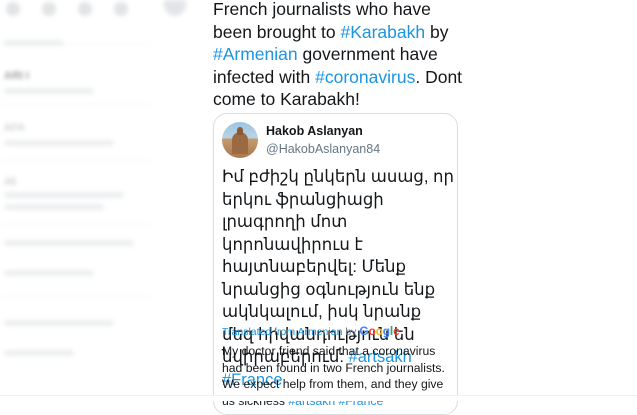 The height and width of the screenshot is (415, 637). What do you see at coordinates (10, 182) in the screenshot?
I see `left-item-label: Ali` at bounding box center [10, 182].